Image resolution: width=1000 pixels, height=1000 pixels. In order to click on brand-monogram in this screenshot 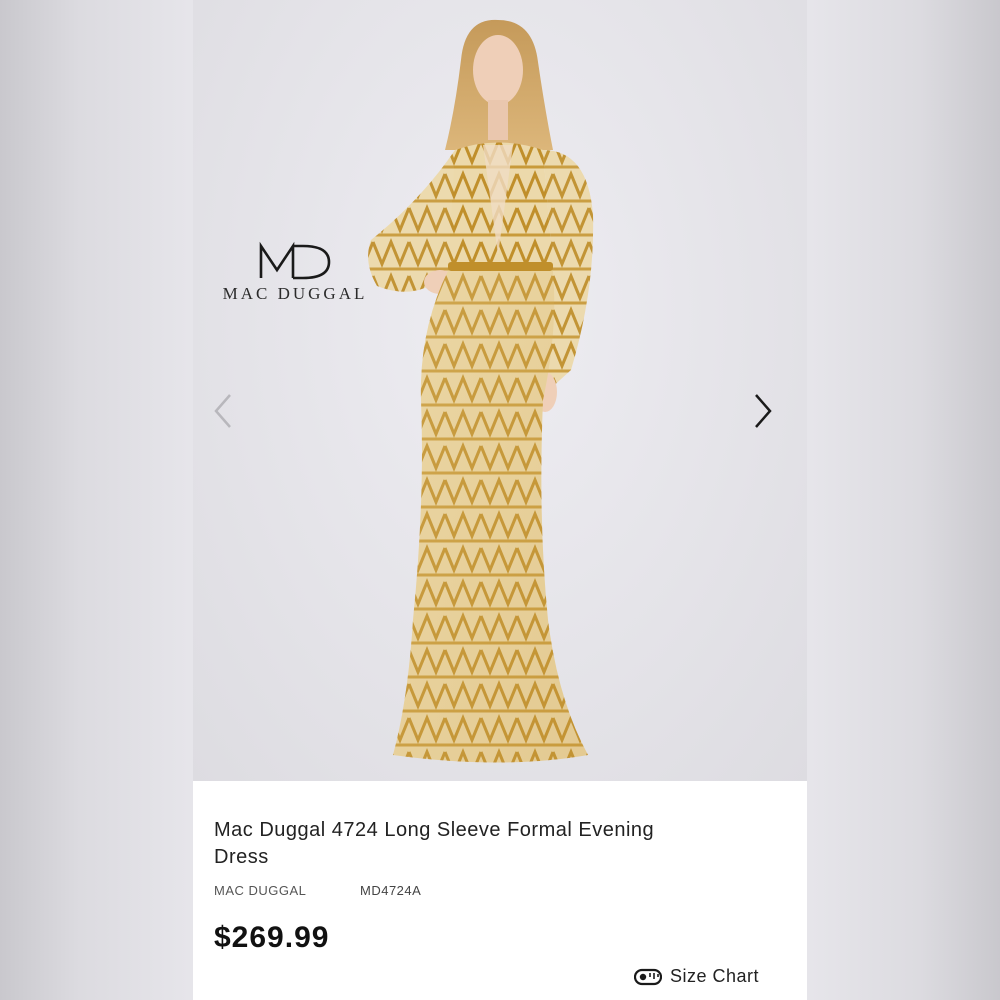, I will do `click(295, 260)`.